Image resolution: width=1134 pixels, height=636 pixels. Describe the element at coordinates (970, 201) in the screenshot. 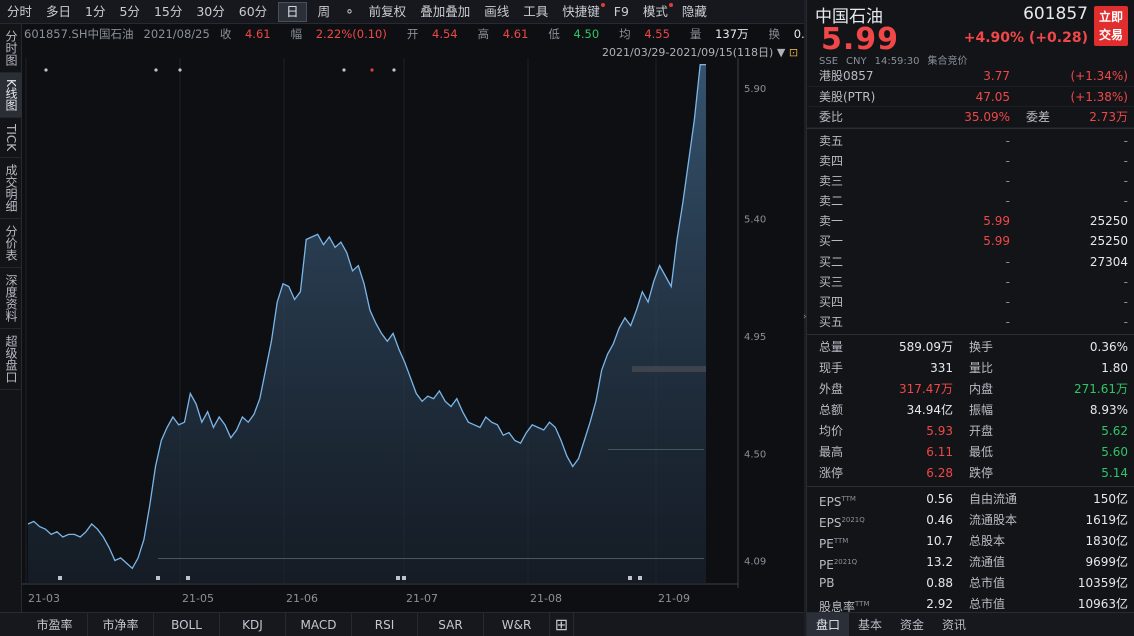

I see `order-book-row: 卖二 - -` at that location.